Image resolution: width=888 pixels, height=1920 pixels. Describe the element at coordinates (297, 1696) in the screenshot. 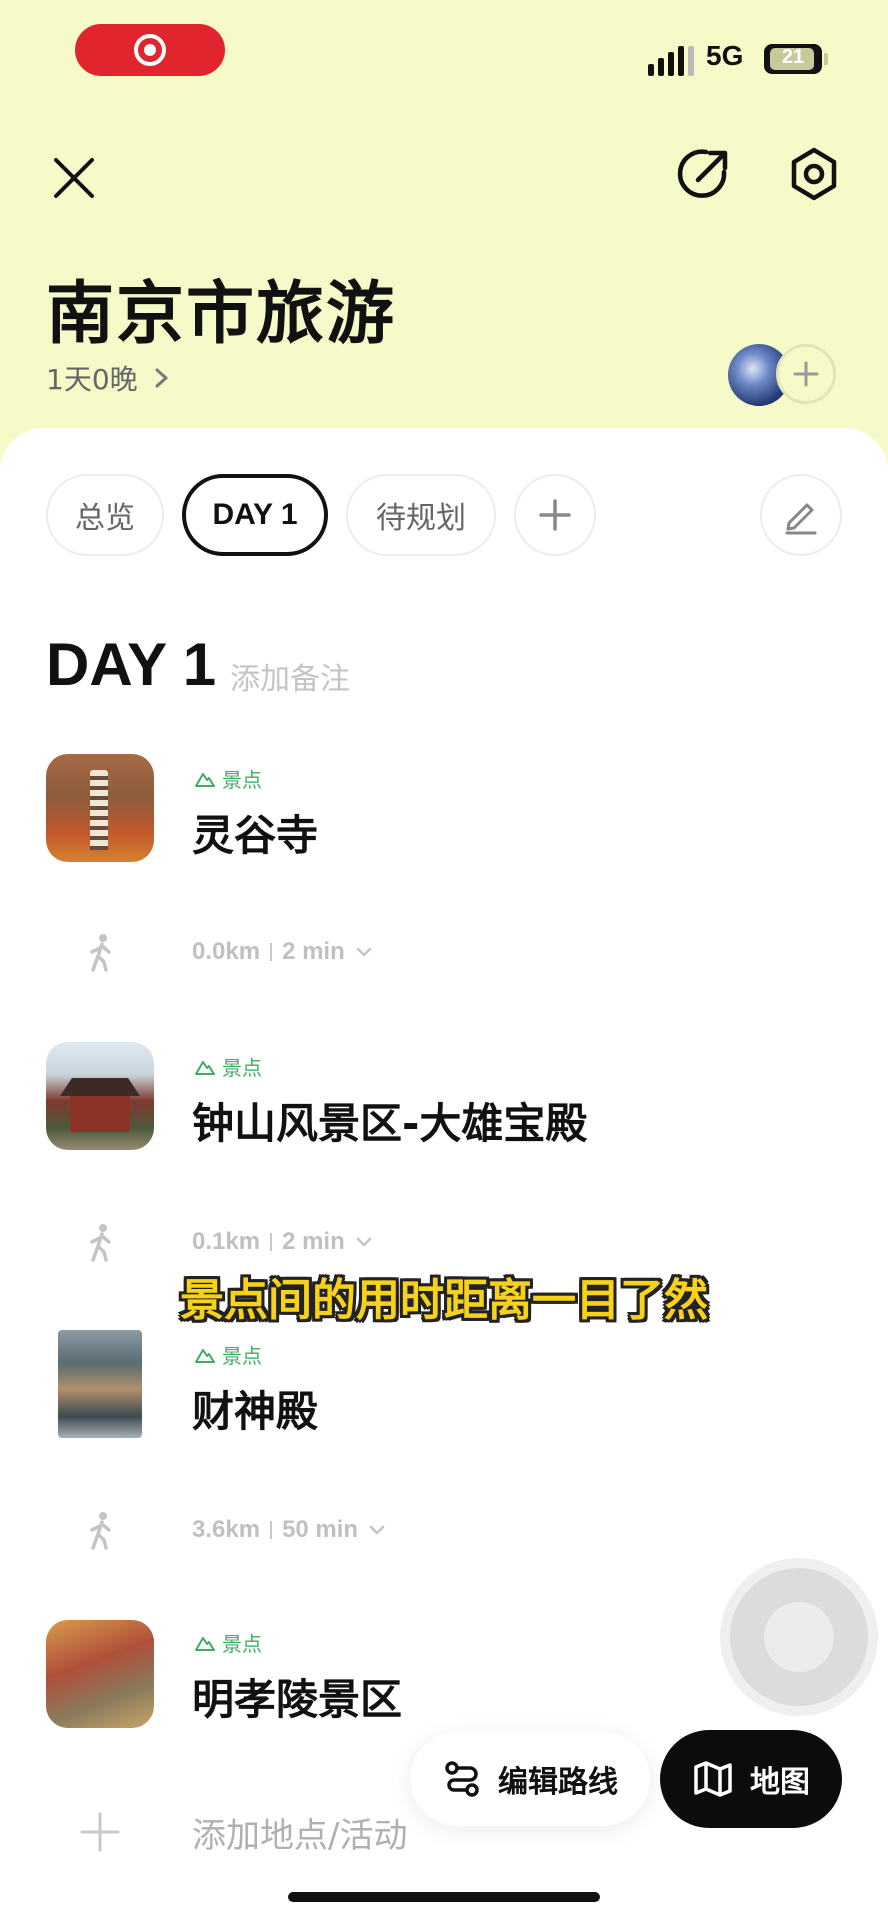

I see `place-name: 明孝陵景区` at that location.